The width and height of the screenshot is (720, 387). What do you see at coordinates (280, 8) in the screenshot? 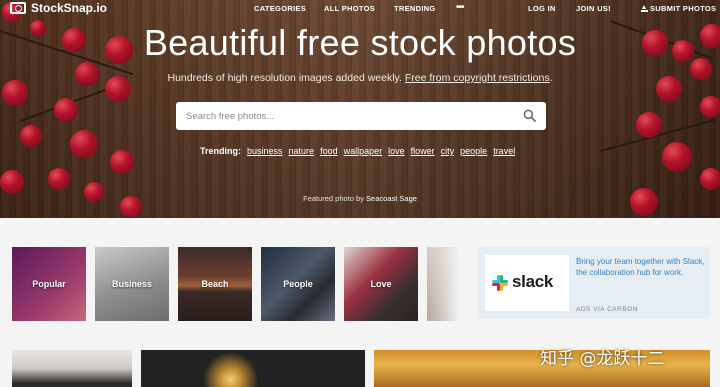
I see `nav-link-categories: CATEGORIES` at bounding box center [280, 8].